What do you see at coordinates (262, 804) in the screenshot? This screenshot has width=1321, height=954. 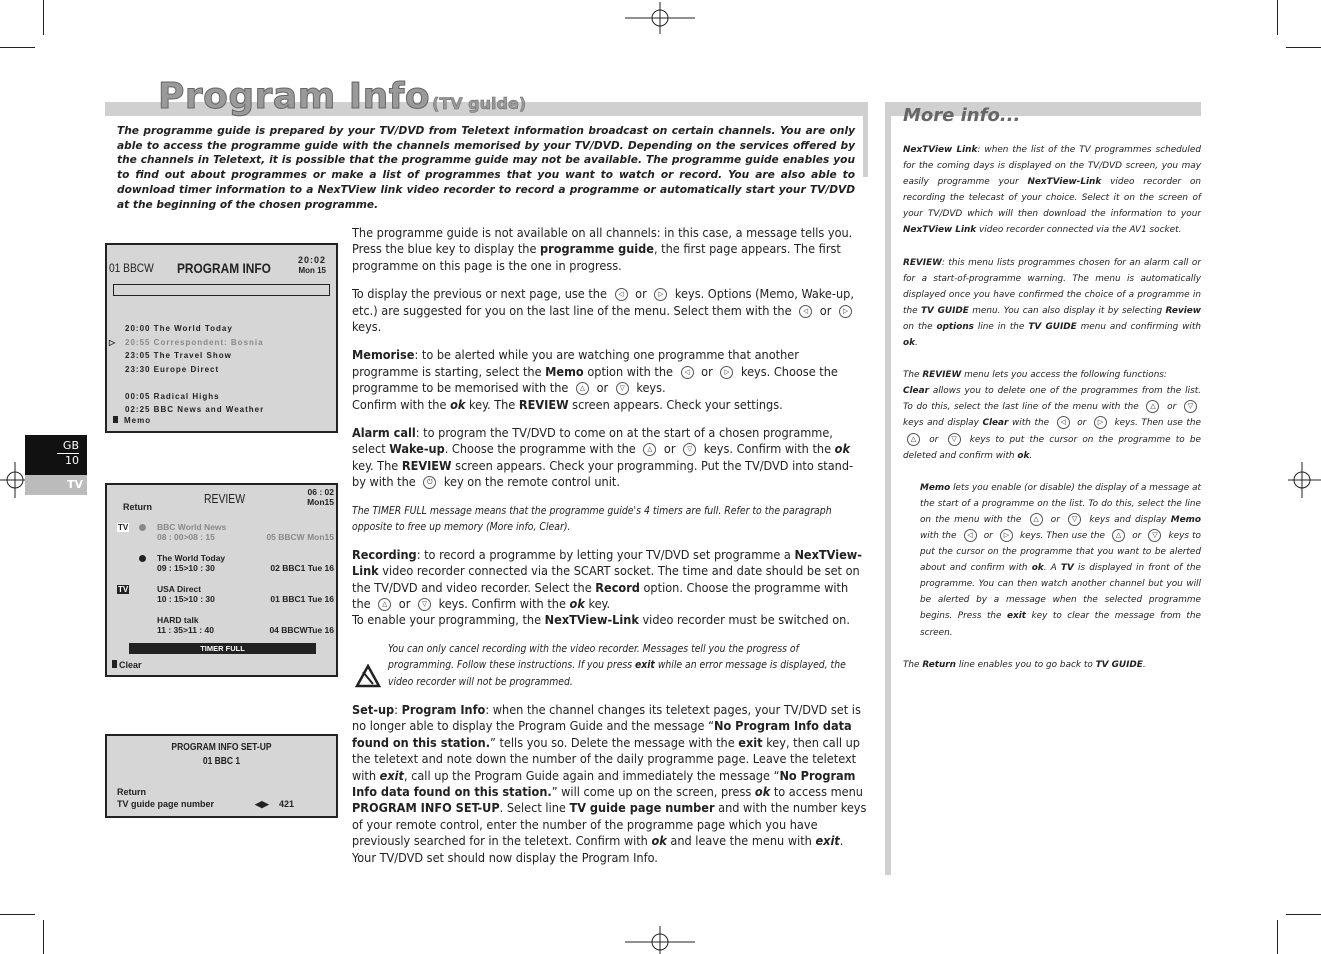 I see `left-right-arrows-icon: ◀▶` at bounding box center [262, 804].